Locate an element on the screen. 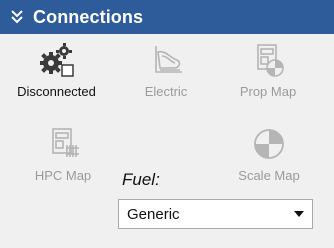 This screenshot has width=334, height=248. disconnected-label: Disconnected is located at coordinates (56, 91).